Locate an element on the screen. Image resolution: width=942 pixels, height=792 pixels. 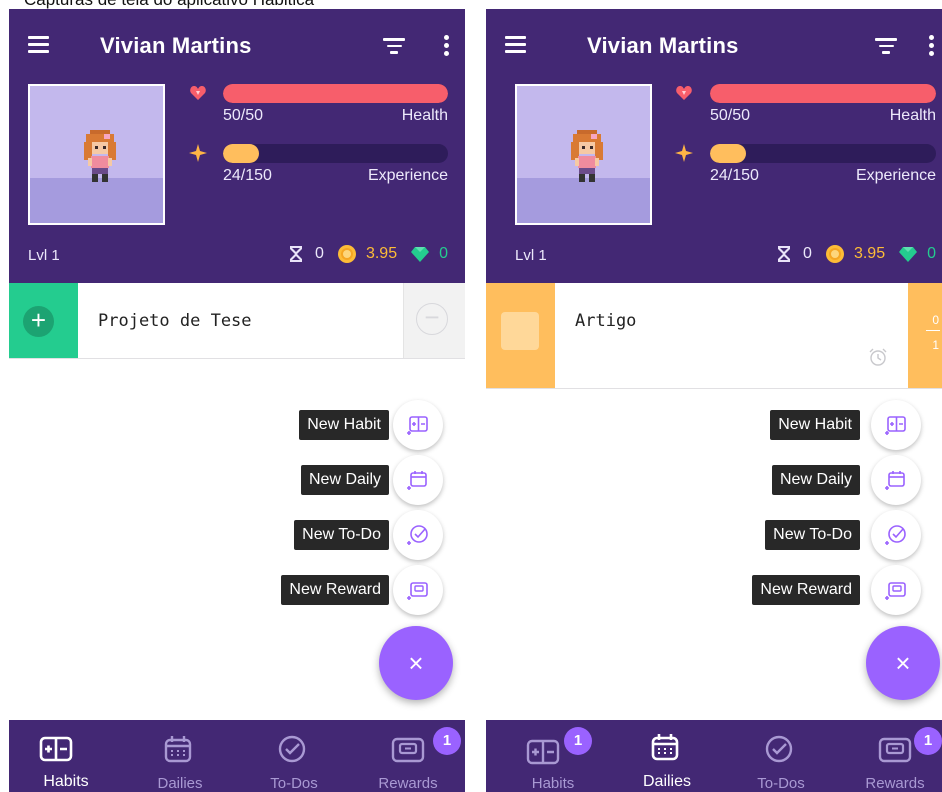
todo-icon is located at coordinates (895, 535).